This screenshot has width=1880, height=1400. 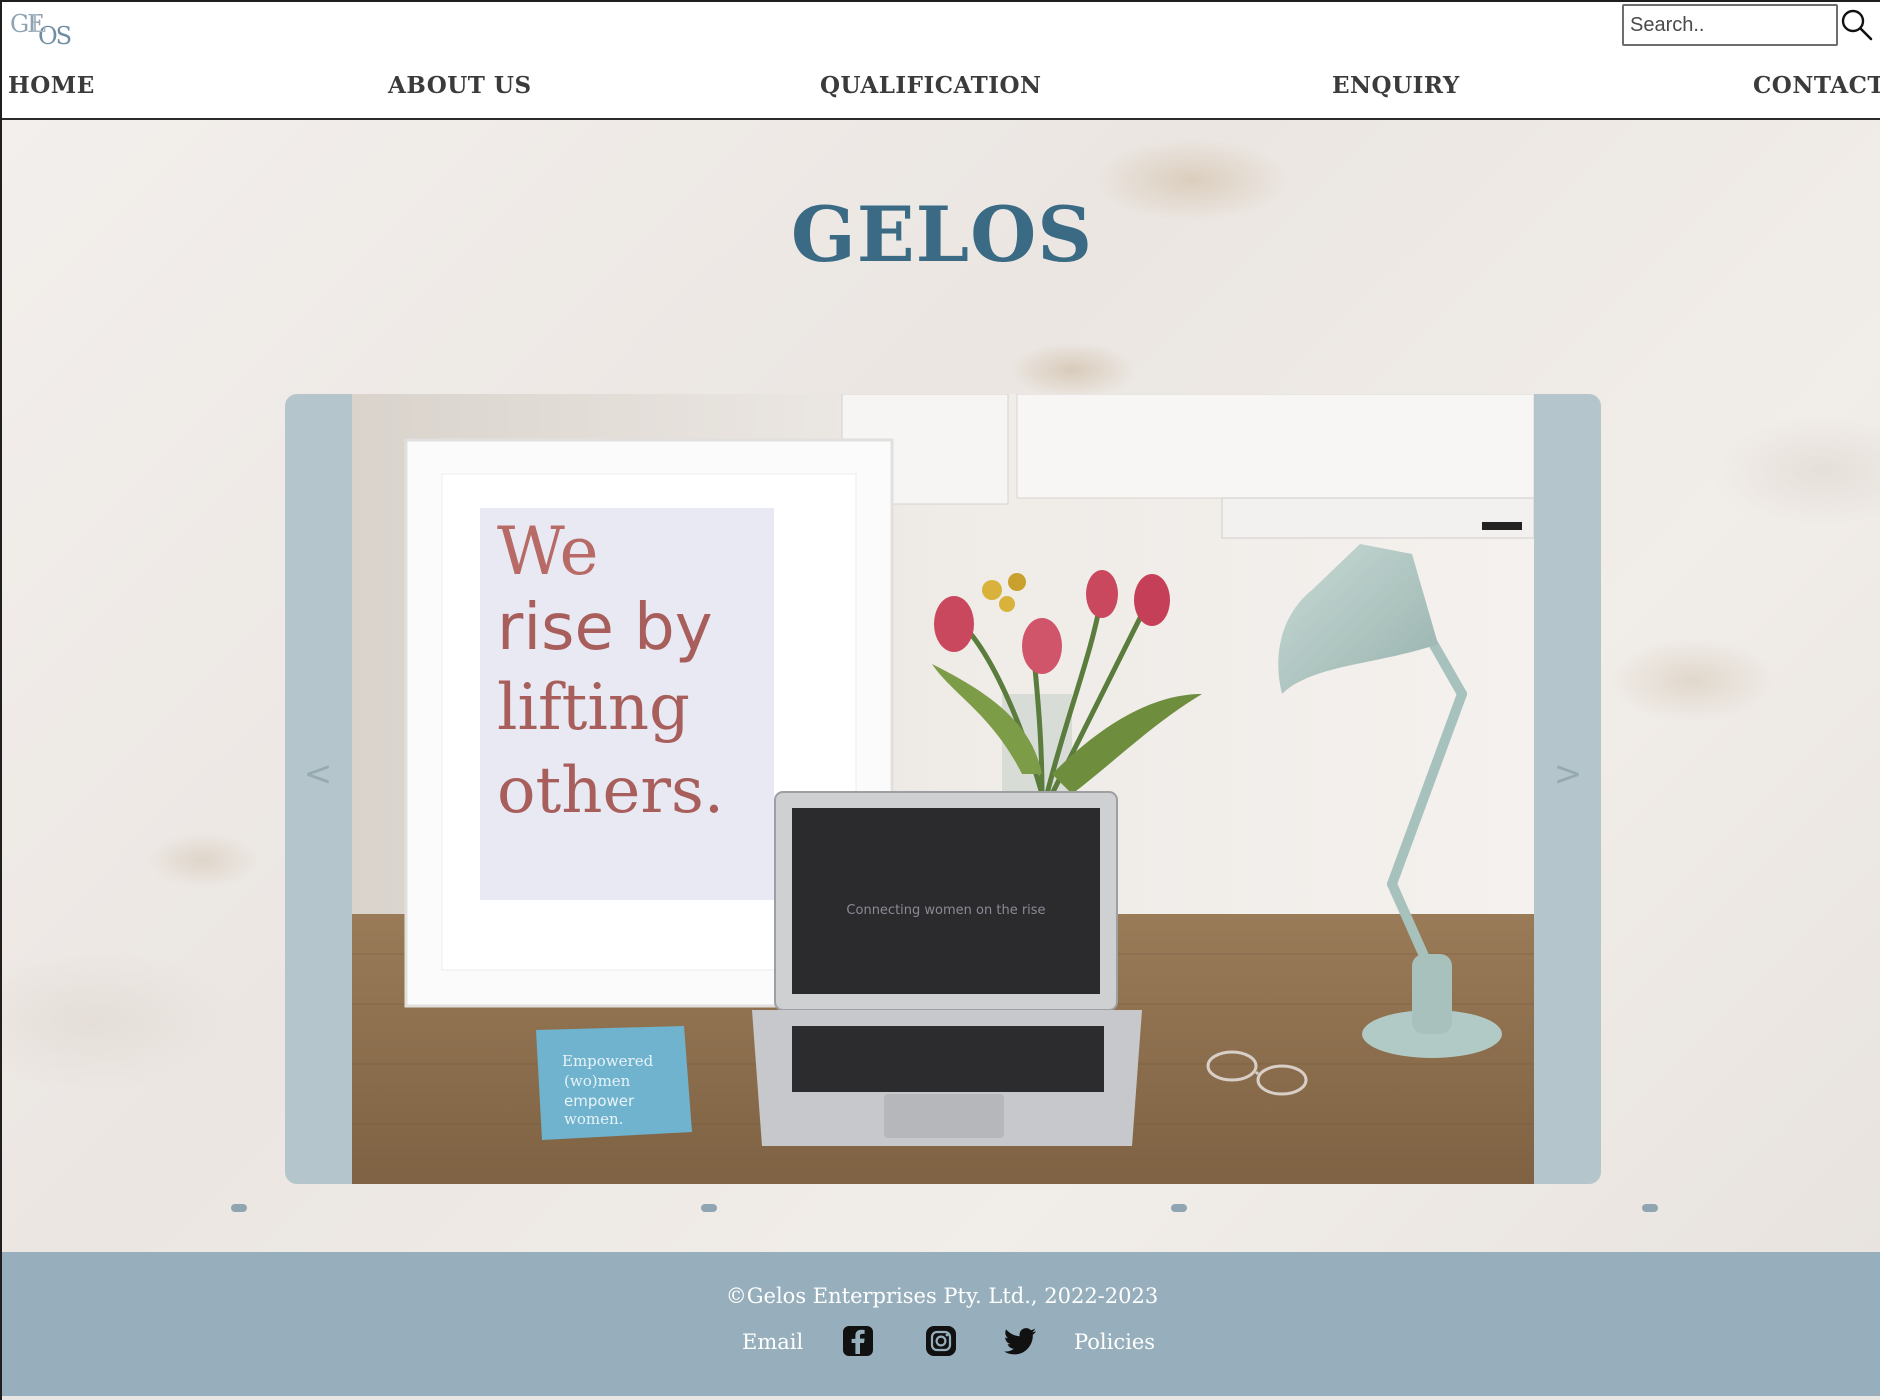 I want to click on twitter-icon, so click(x=1020, y=1341).